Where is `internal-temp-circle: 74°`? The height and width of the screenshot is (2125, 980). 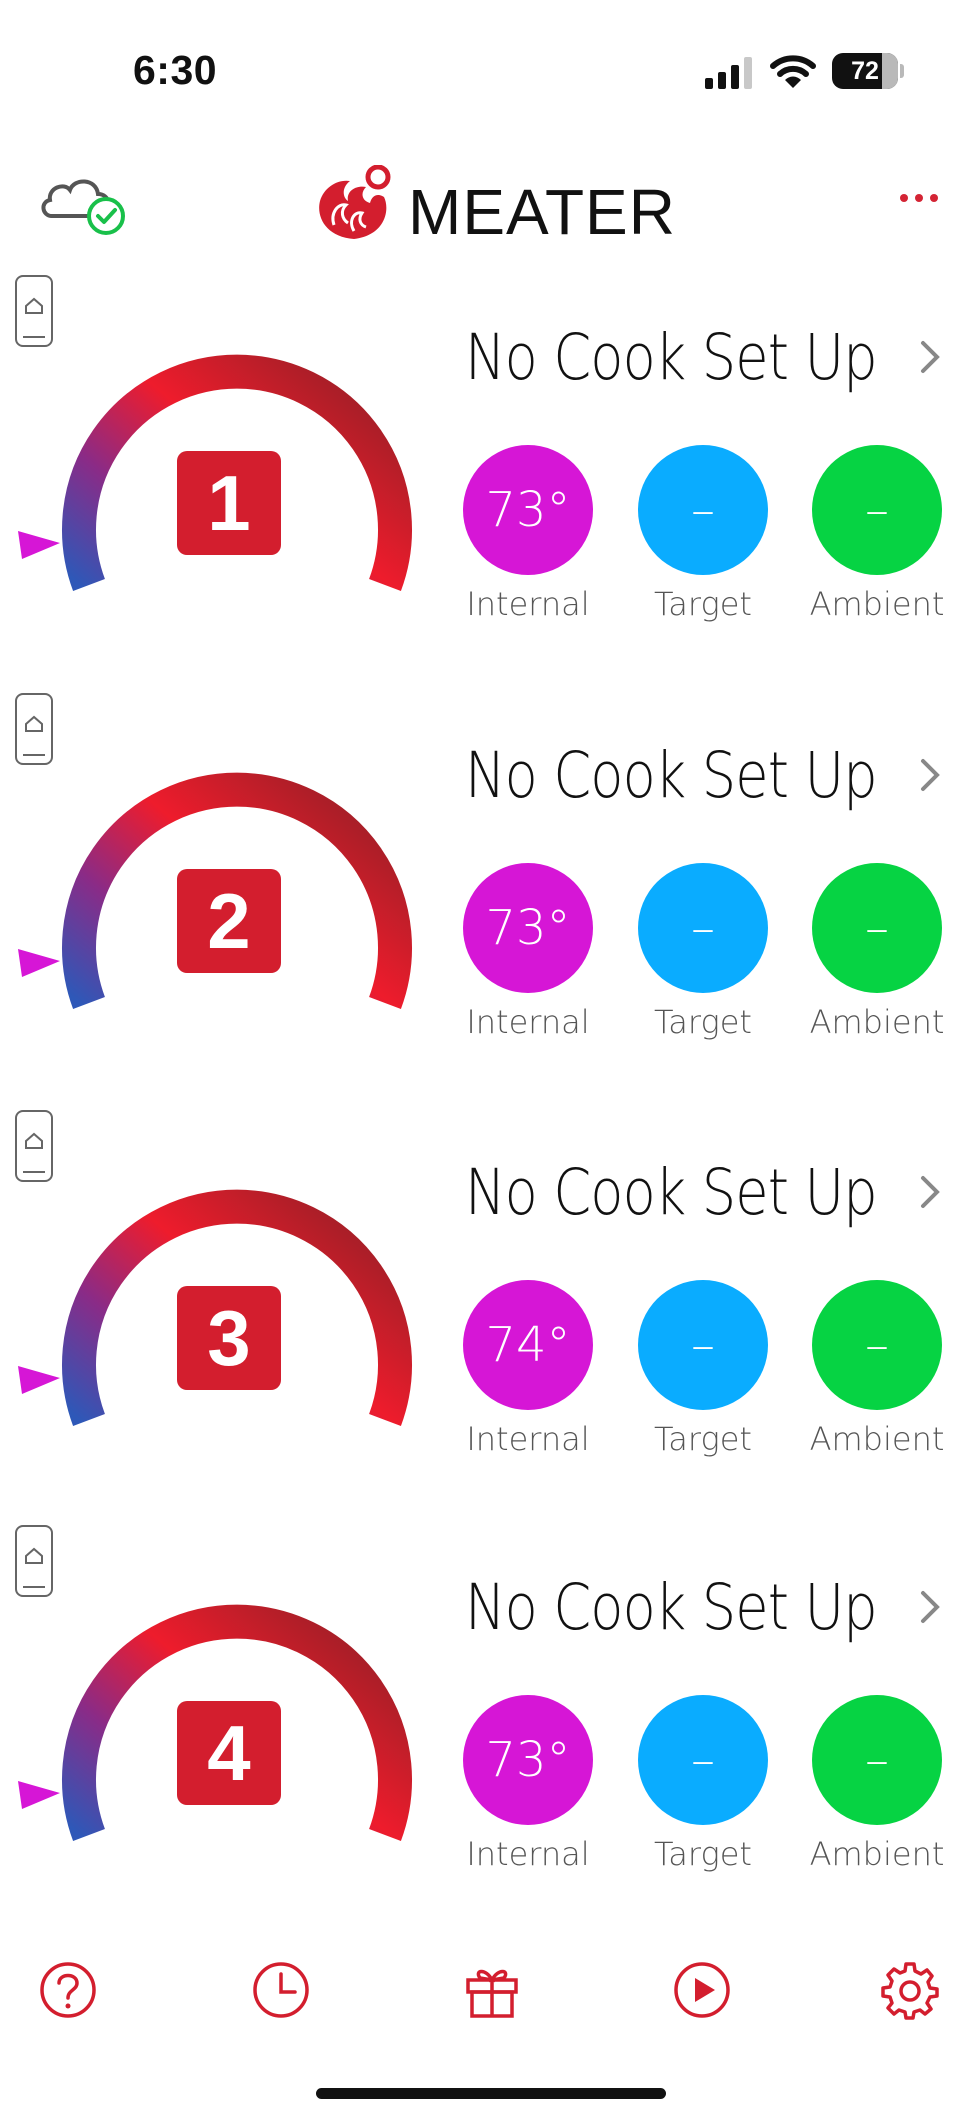 internal-temp-circle: 74° is located at coordinates (528, 1345).